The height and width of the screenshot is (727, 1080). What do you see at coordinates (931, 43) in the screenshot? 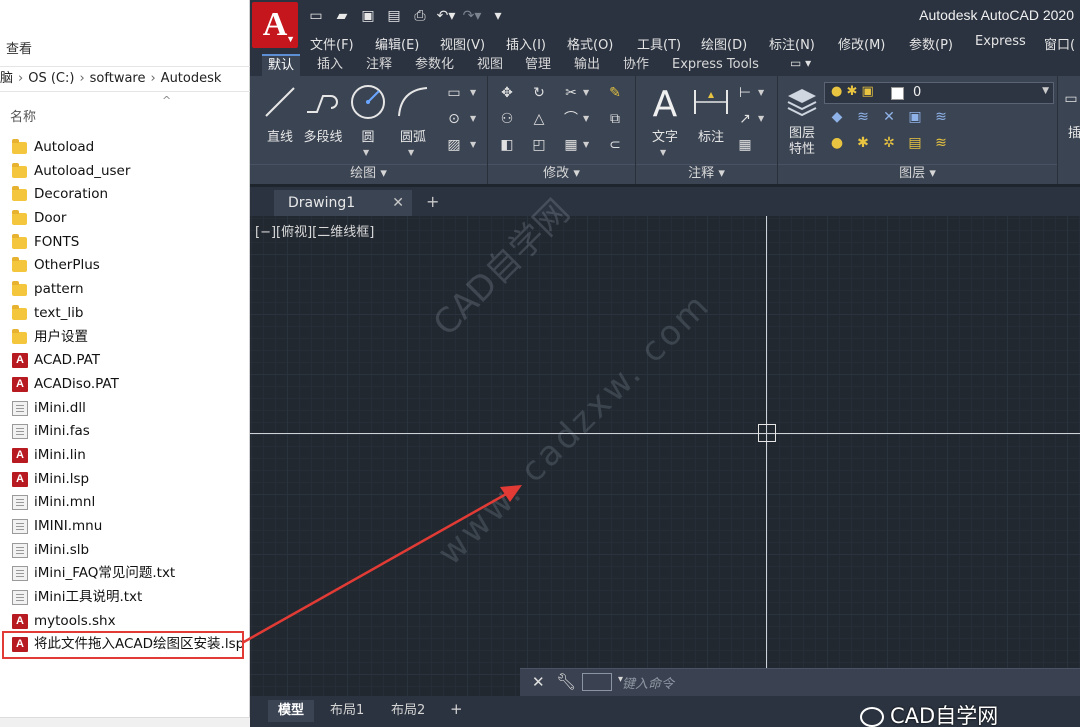
I see `menu-parametric: 参数(P)` at bounding box center [931, 43].